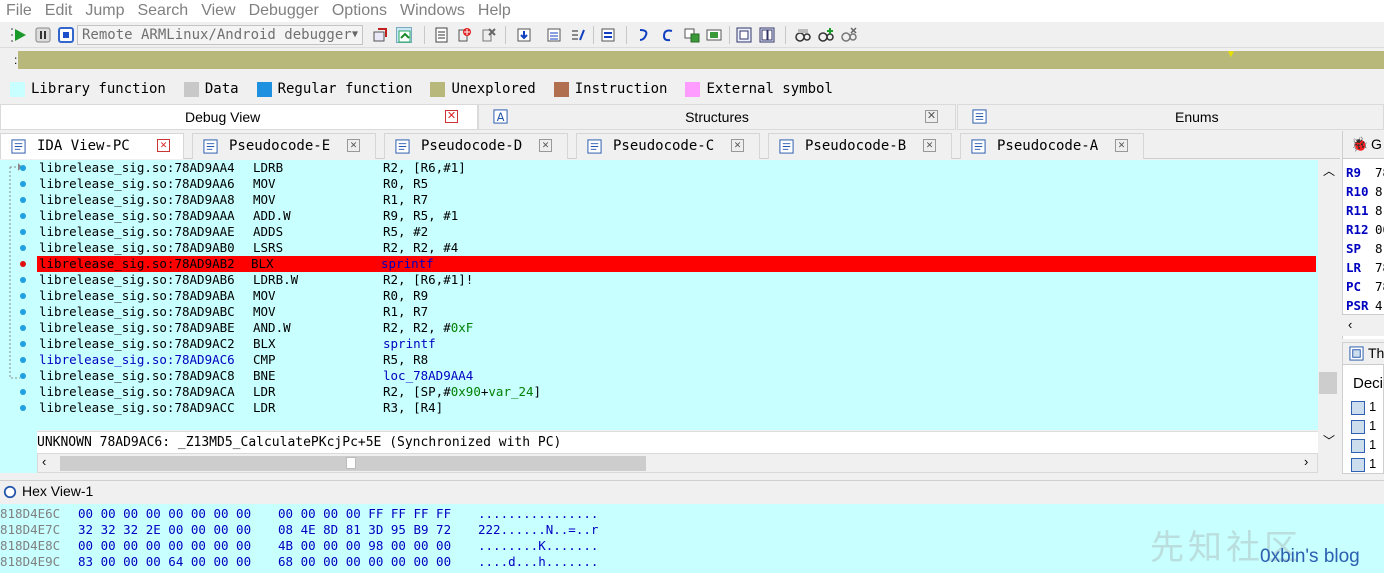  I want to click on scroll-right-icon: ›, so click(1306, 461).